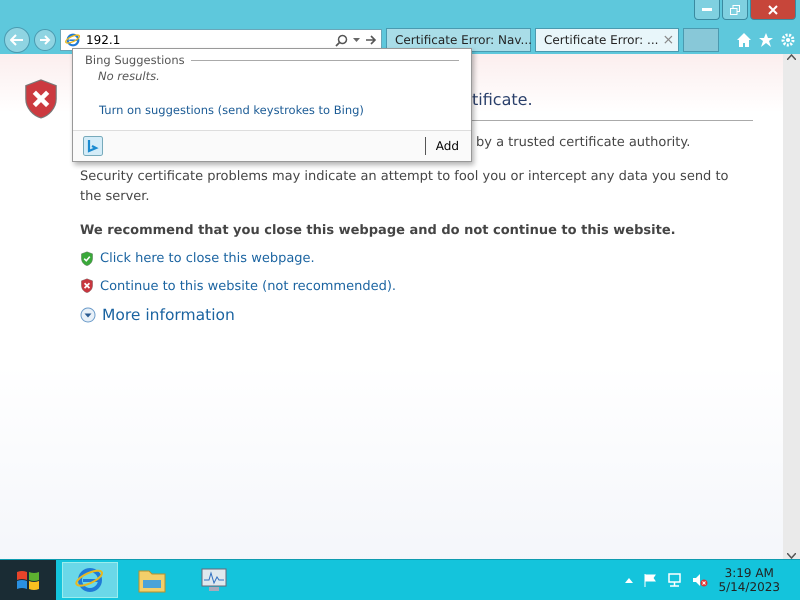 This screenshot has height=600, width=800. What do you see at coordinates (129, 76) in the screenshot?
I see `no-results-text: No results.` at bounding box center [129, 76].